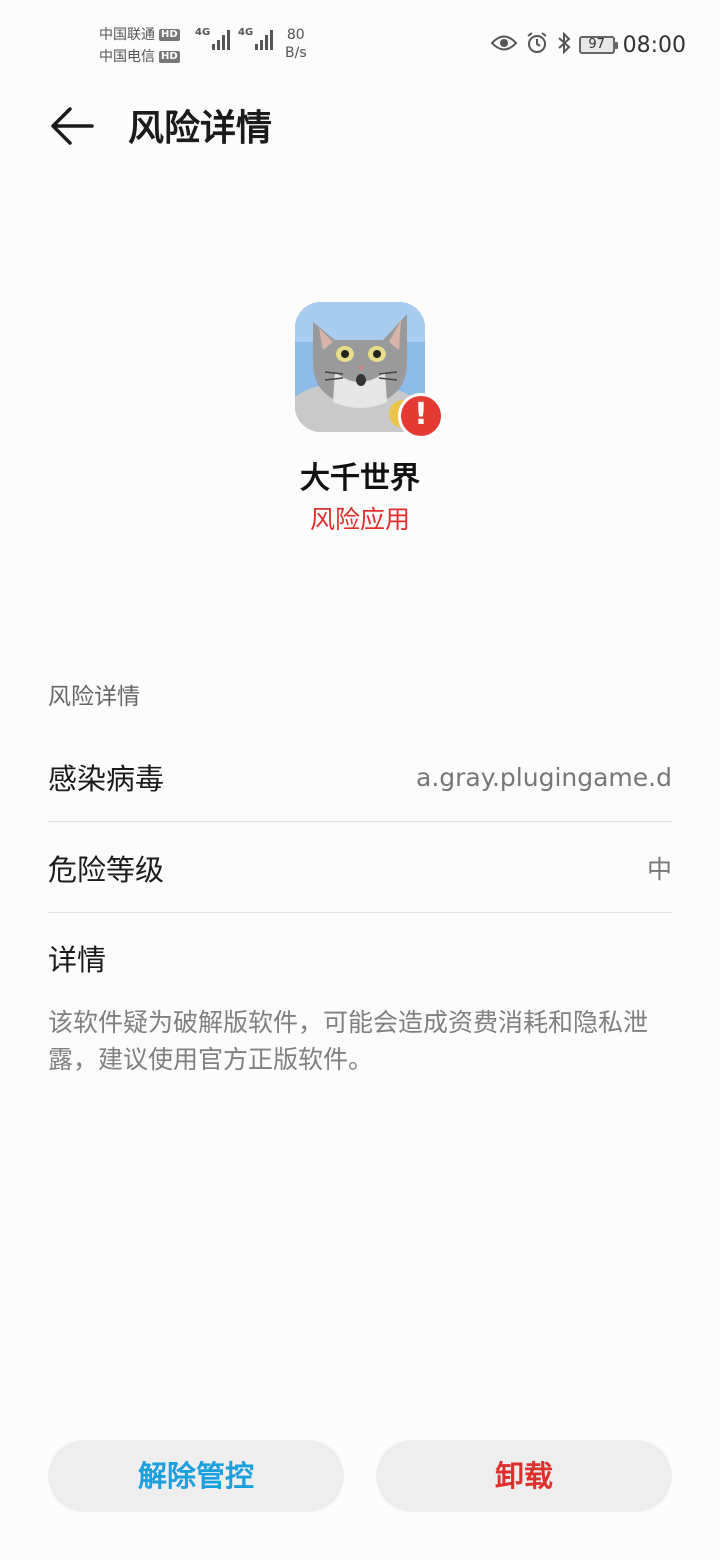  I want to click on alarm-icon, so click(537, 45).